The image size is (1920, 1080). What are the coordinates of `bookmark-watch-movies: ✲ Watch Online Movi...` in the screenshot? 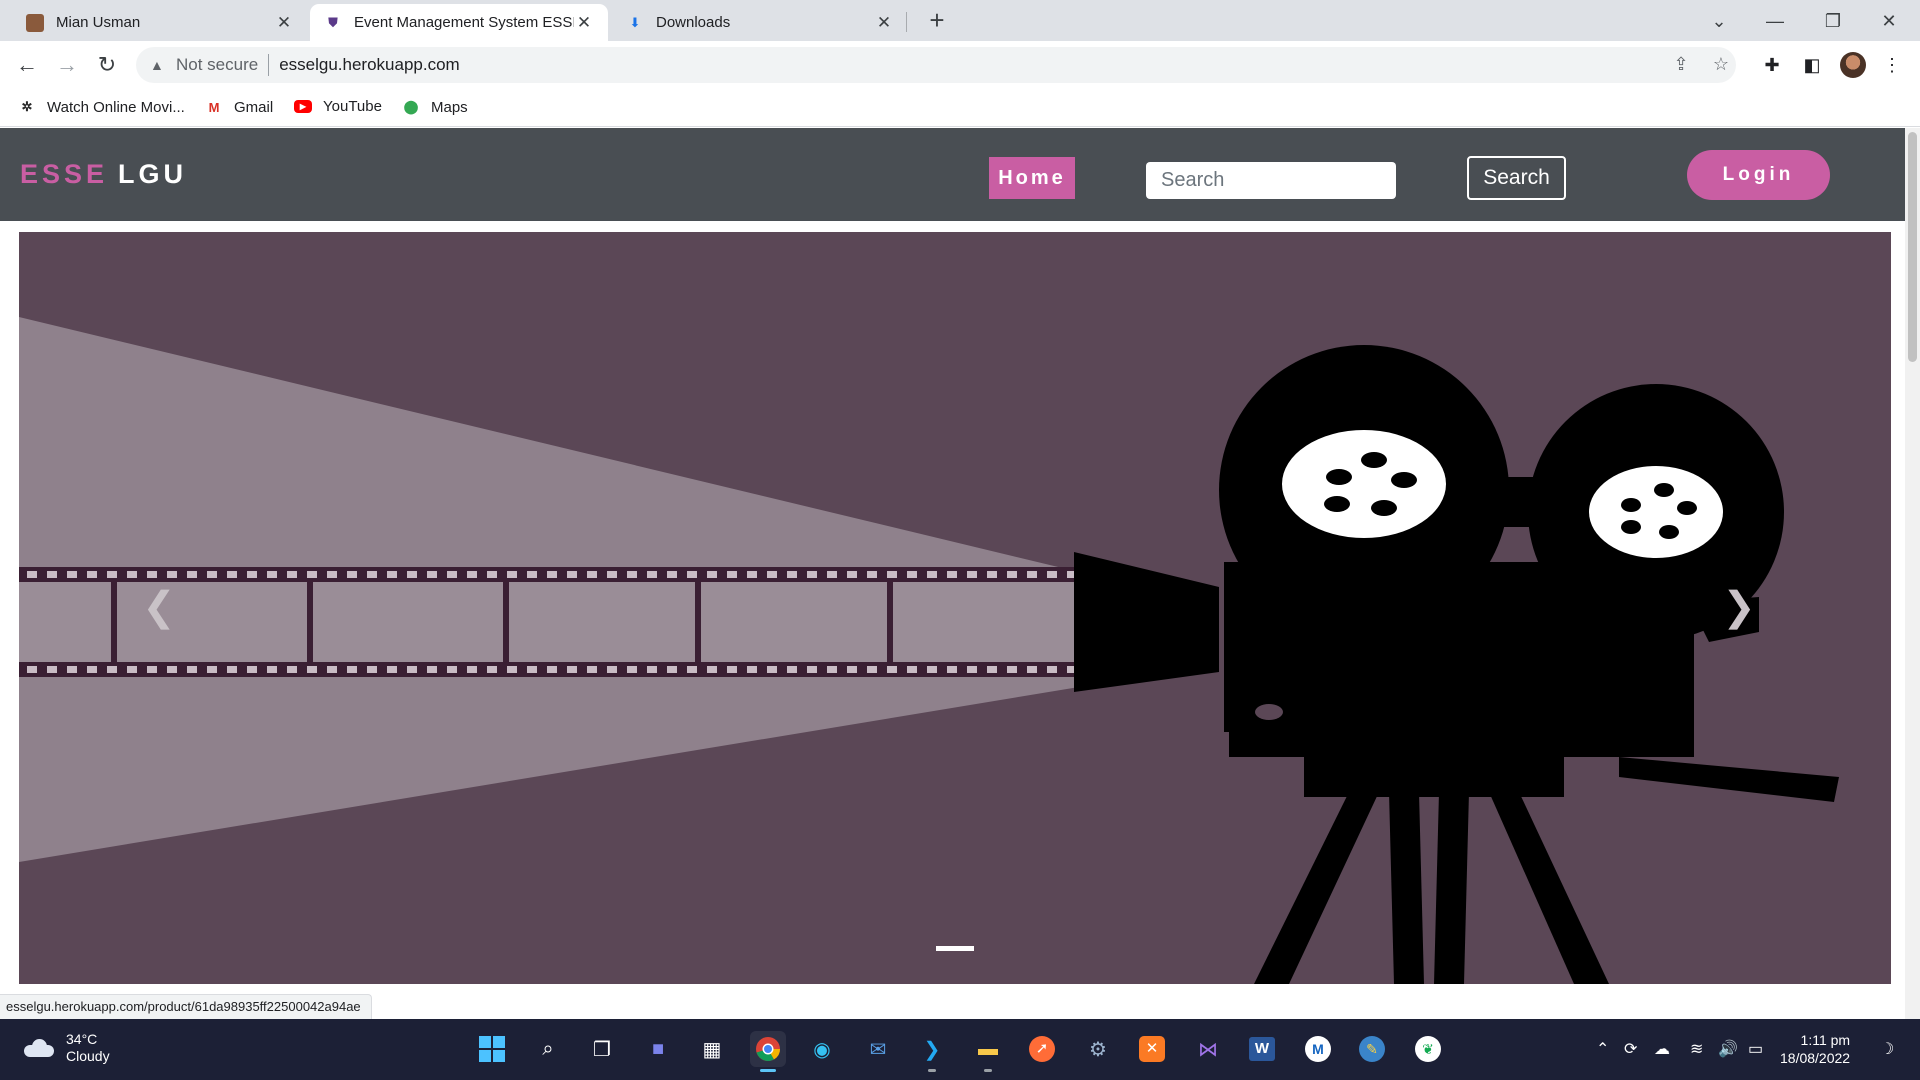 It's located at (101, 107).